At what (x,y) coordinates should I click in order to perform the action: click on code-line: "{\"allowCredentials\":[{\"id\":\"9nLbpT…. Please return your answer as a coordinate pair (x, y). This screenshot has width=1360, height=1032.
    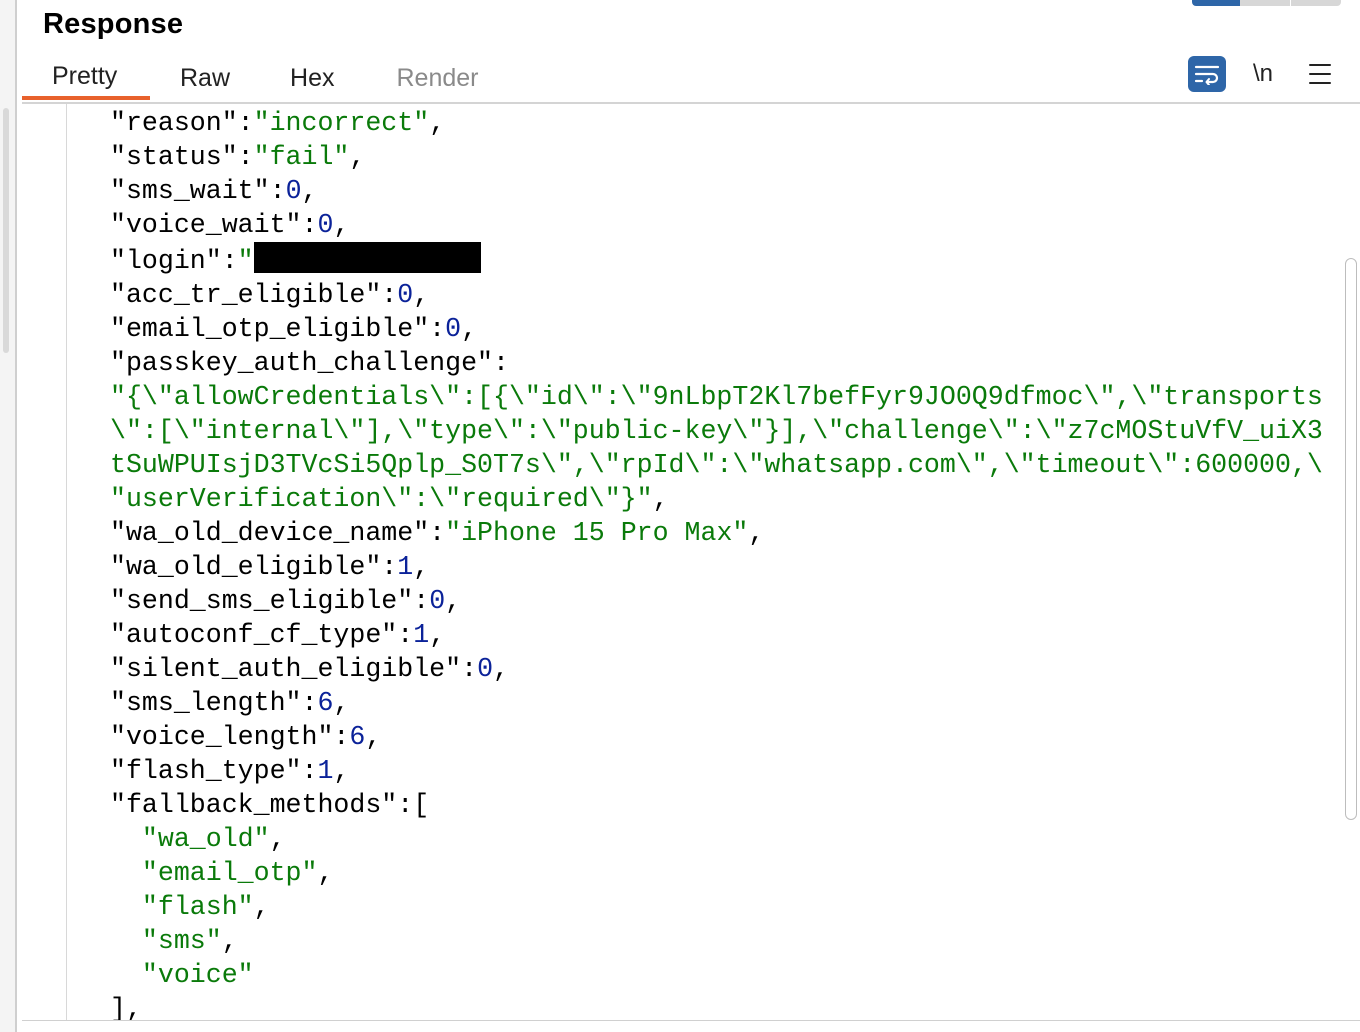
    Looking at the image, I should click on (716, 397).